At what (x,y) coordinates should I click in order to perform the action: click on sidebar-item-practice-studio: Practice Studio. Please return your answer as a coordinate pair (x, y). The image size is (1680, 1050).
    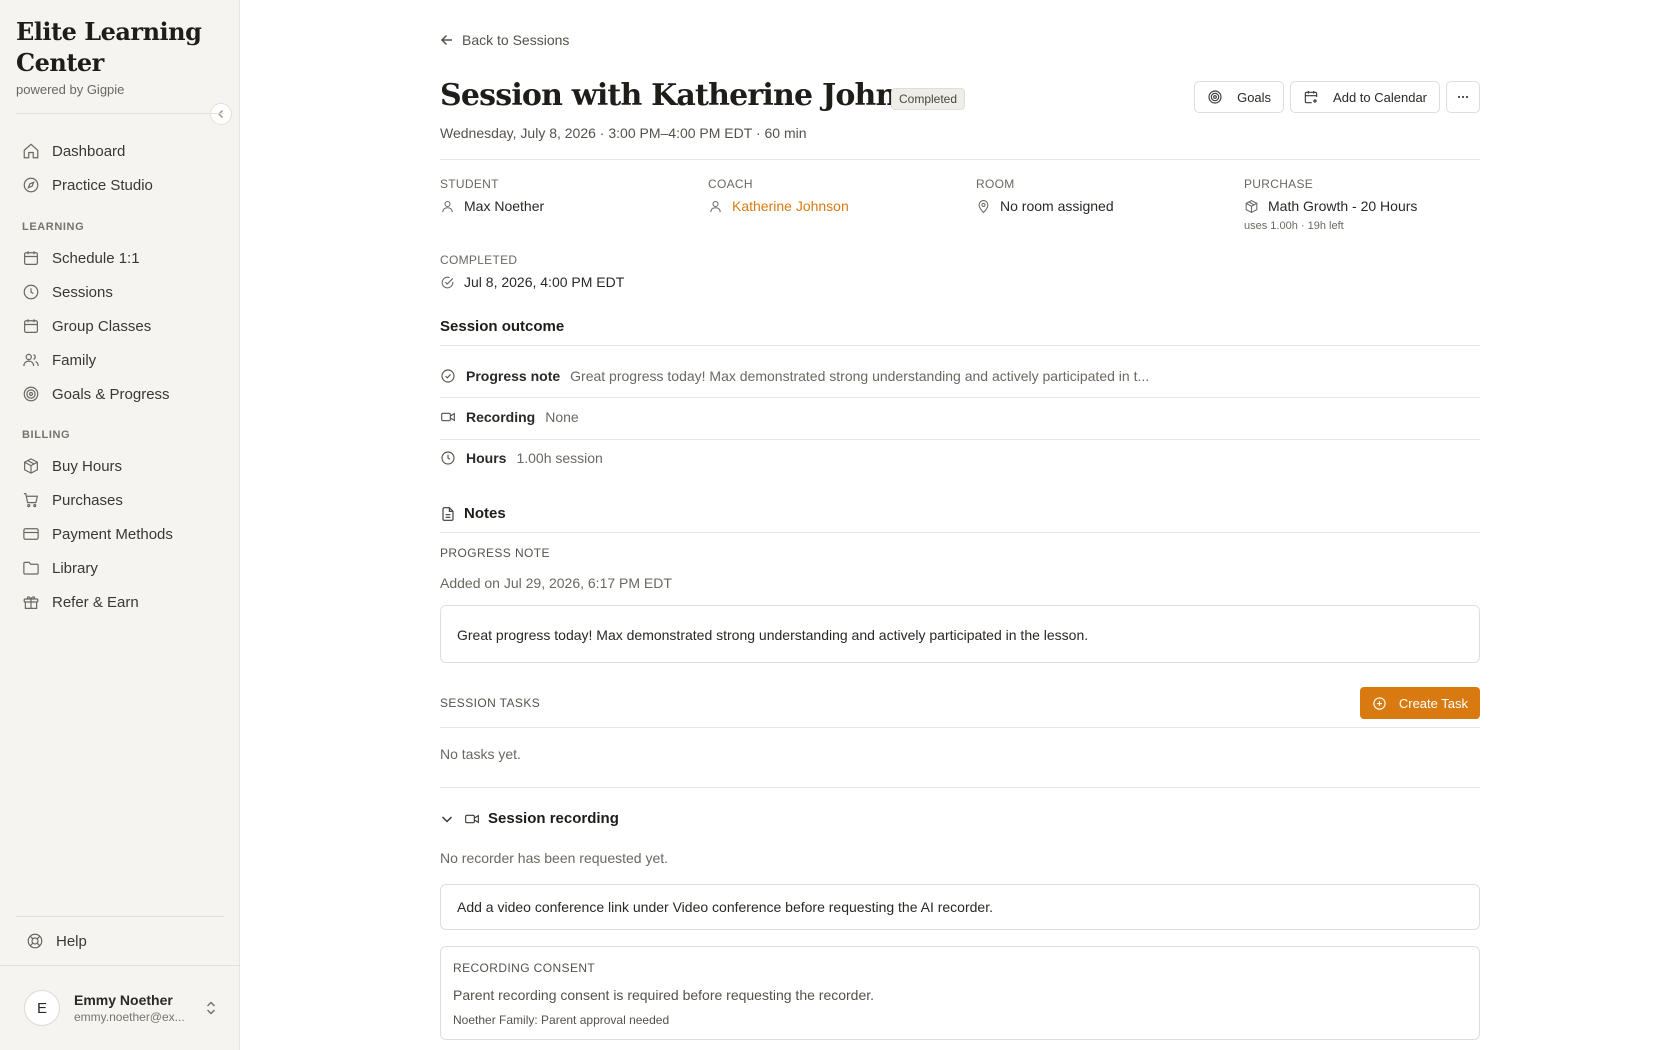
    Looking at the image, I should click on (120, 185).